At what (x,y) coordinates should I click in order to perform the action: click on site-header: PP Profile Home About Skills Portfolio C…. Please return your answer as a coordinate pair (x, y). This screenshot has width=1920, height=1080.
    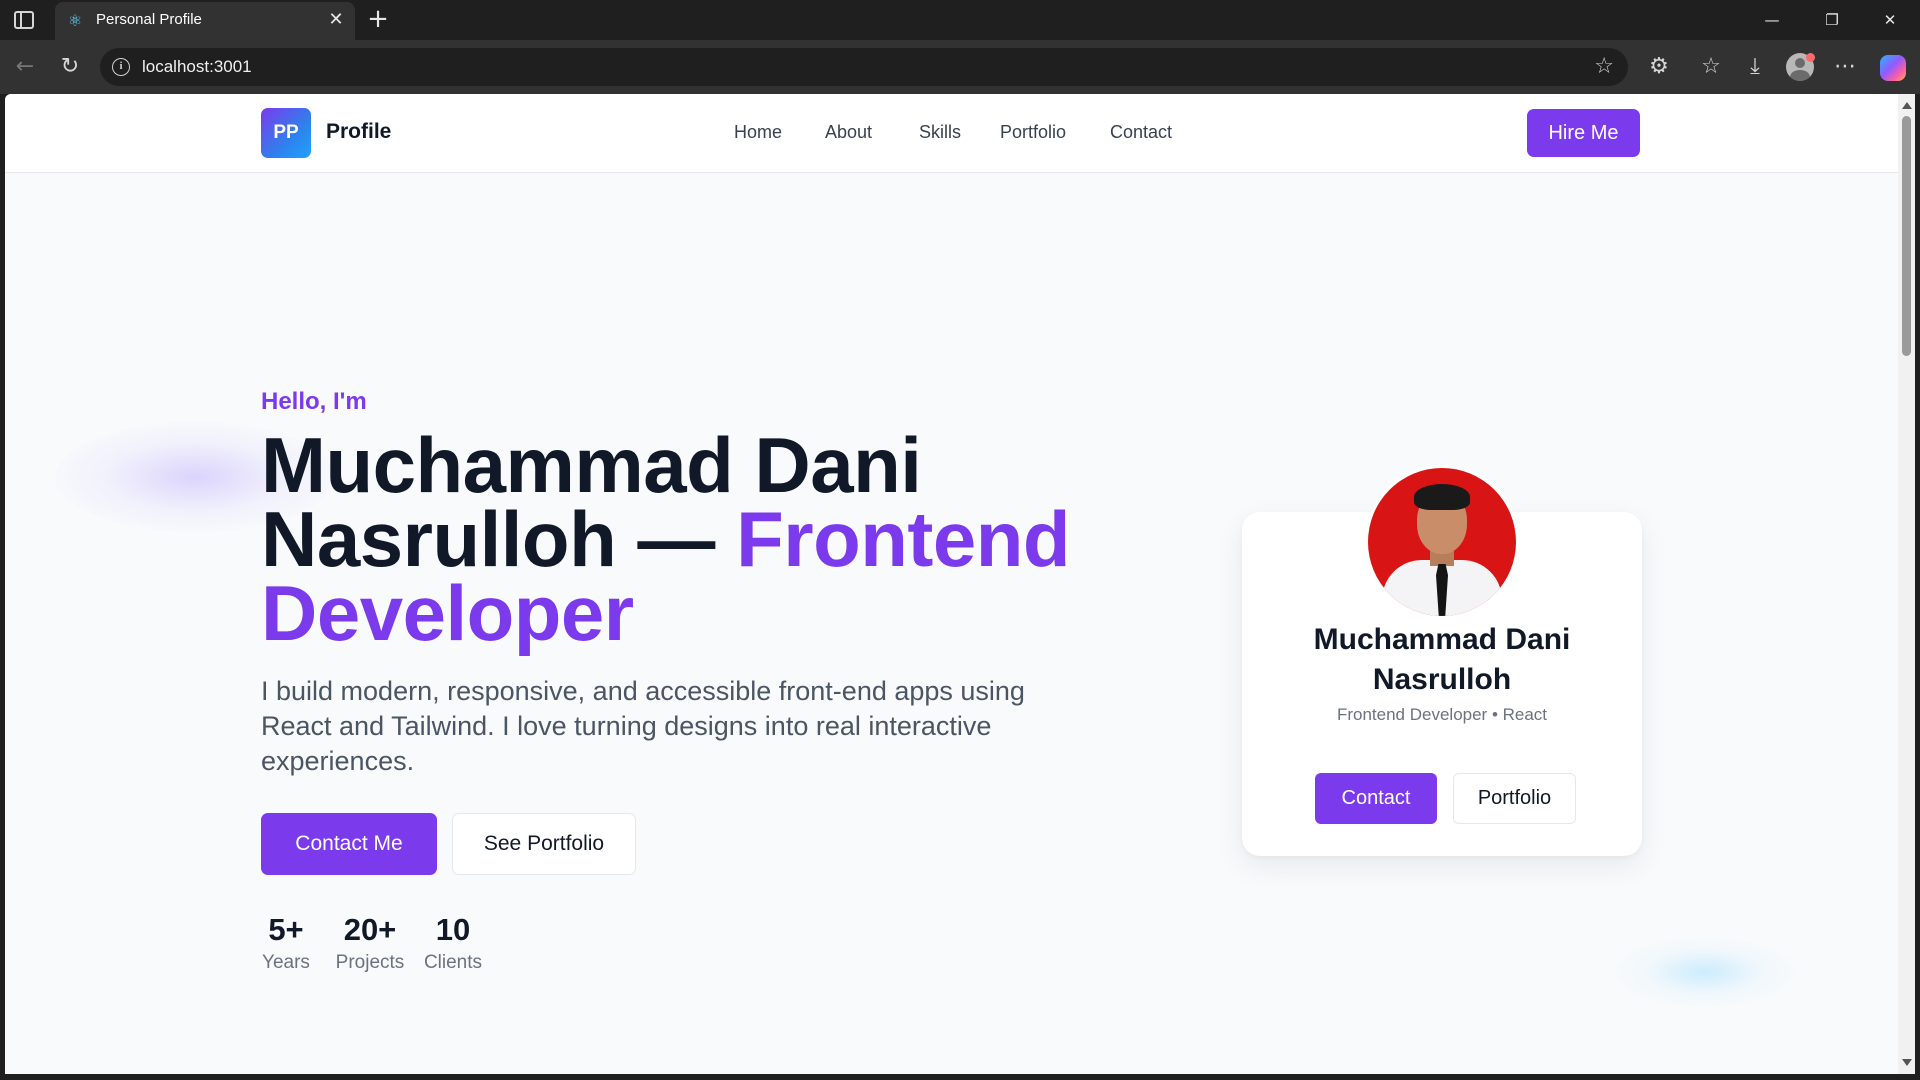
    Looking at the image, I should click on (951, 133).